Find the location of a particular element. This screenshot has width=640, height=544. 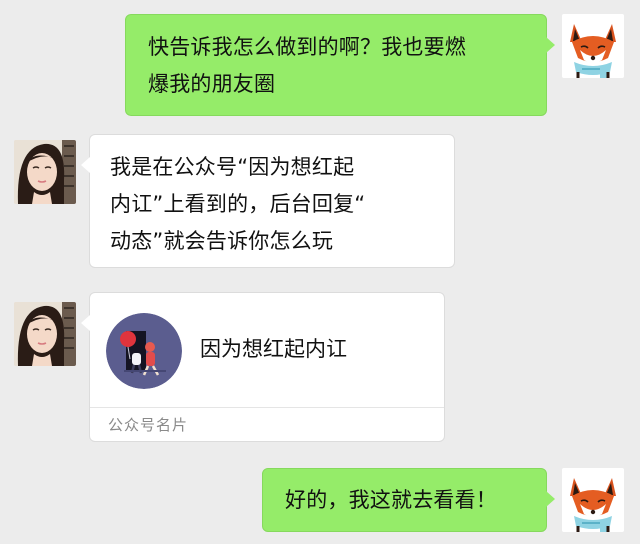

message-text-line: 爆我的朋友圈 is located at coordinates (212, 84).